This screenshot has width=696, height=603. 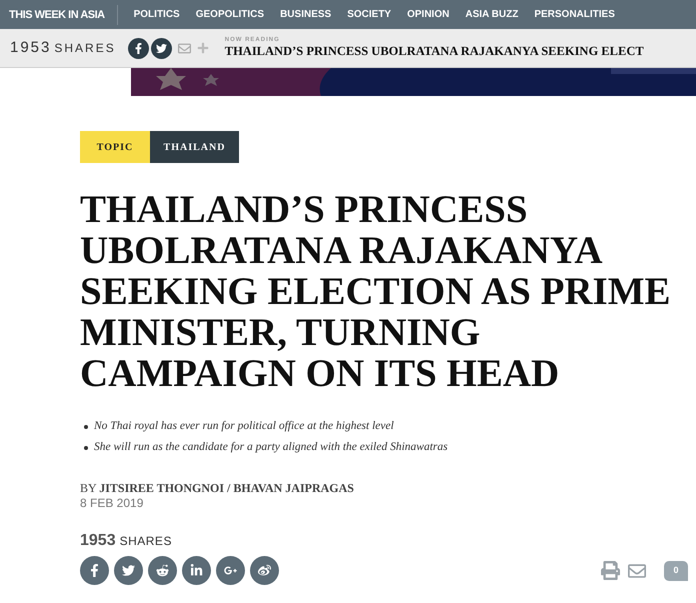 I want to click on print-icon, so click(x=610, y=570).